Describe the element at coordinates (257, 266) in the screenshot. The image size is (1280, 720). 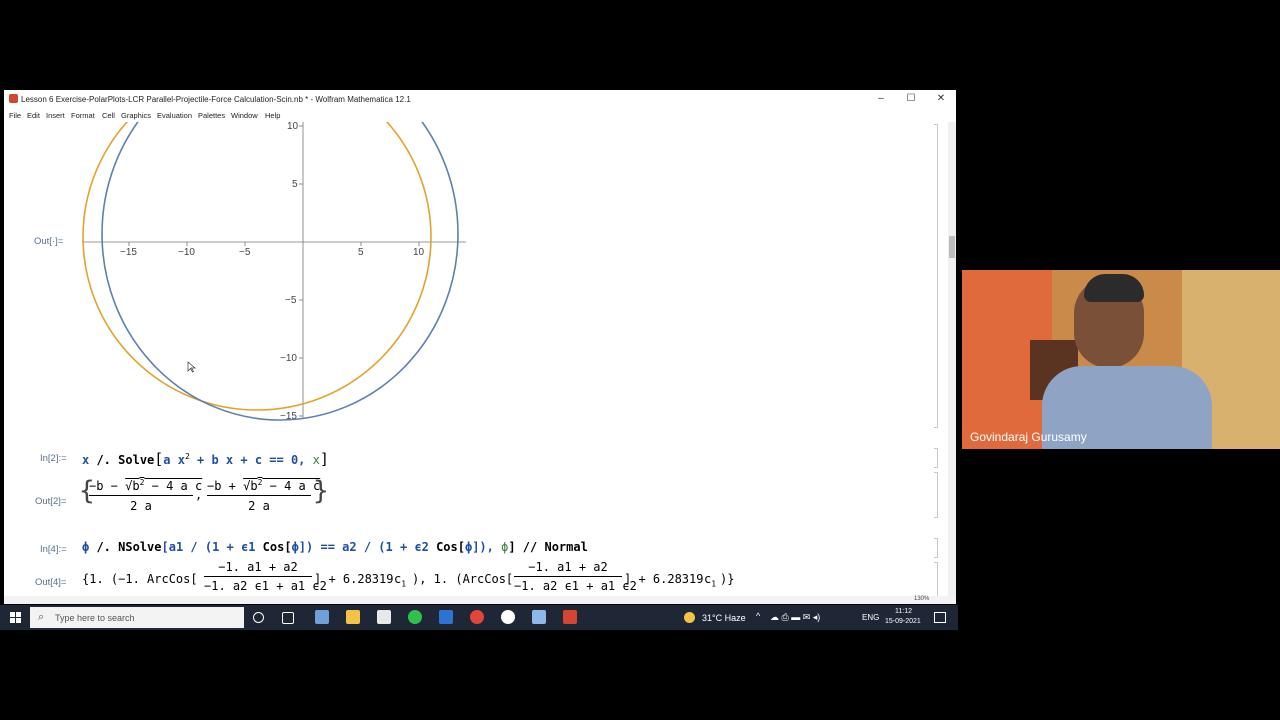
I see `polar-curve-orange` at that location.